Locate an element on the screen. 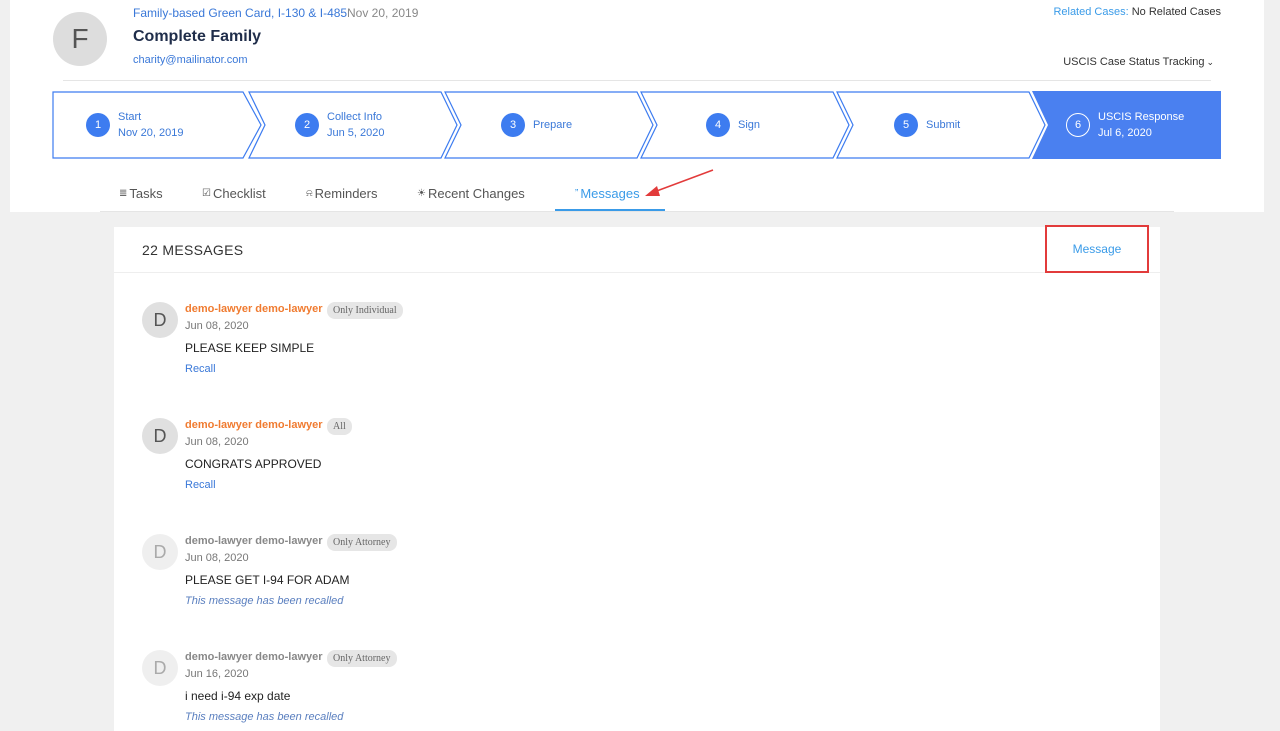 The image size is (1280, 731). step-collect-info: 2 Collect Info Jun 5, 2020 is located at coordinates (353, 125).